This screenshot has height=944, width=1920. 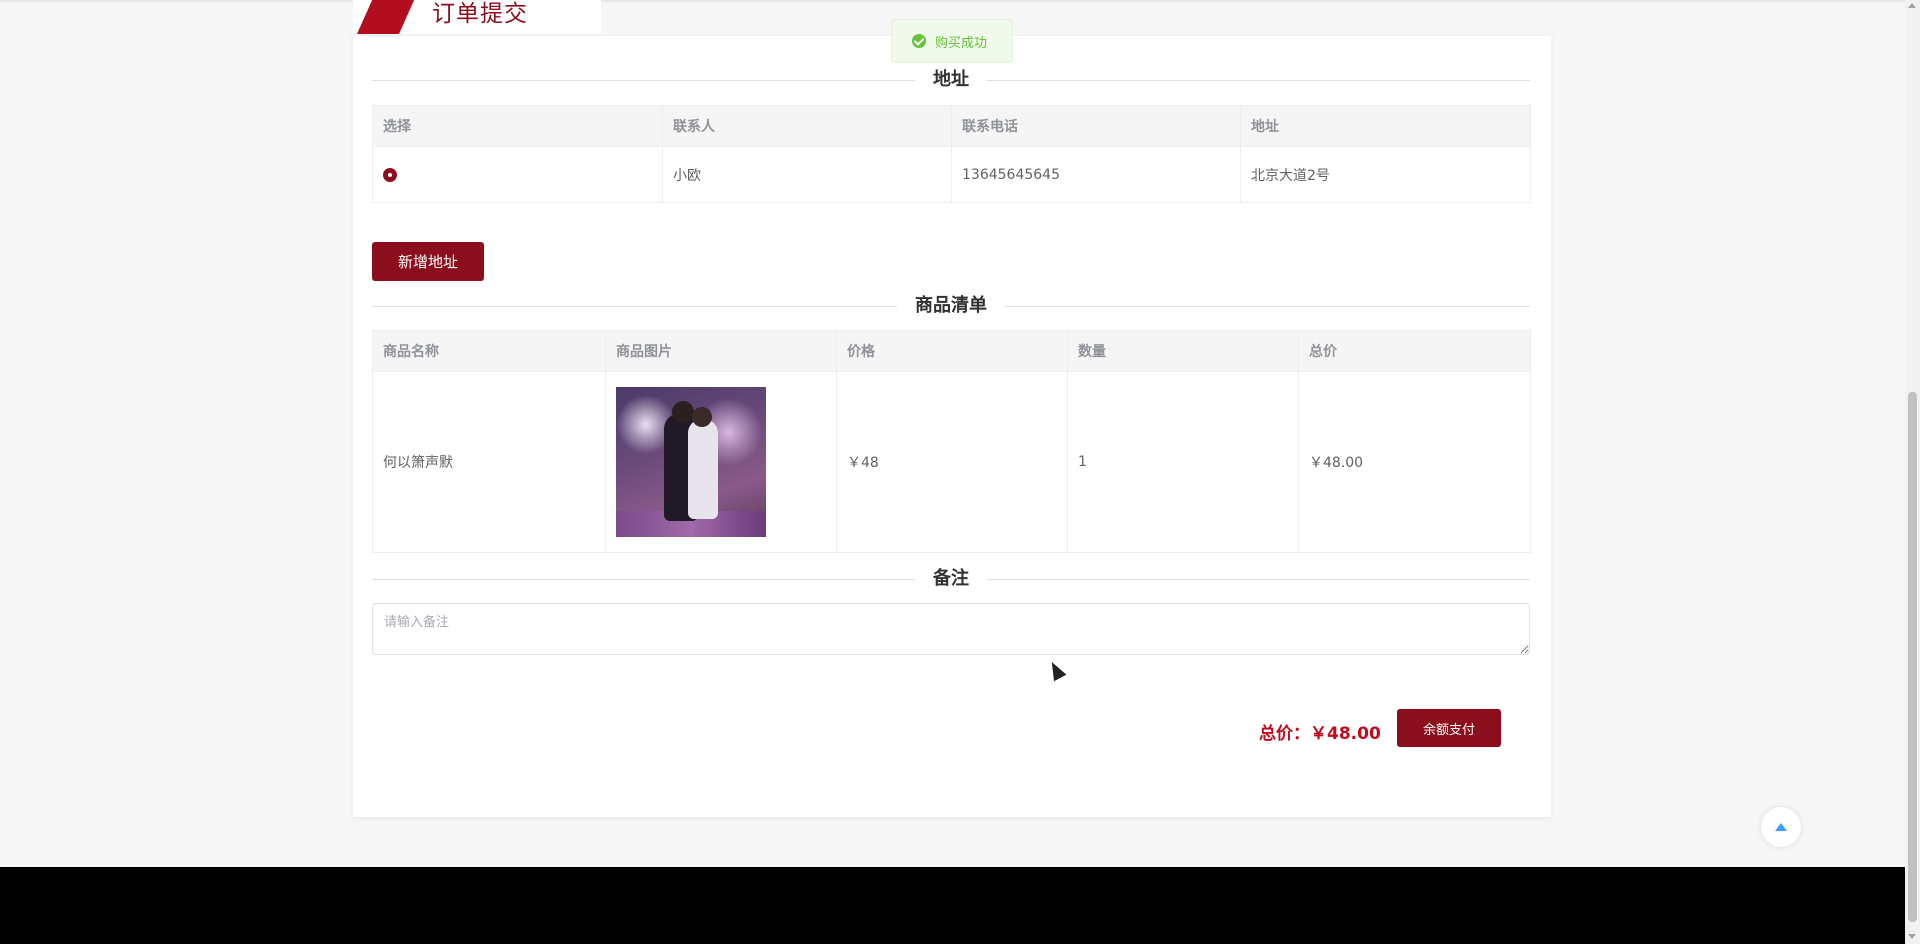 I want to click on remark-input, so click(x=951, y=629).